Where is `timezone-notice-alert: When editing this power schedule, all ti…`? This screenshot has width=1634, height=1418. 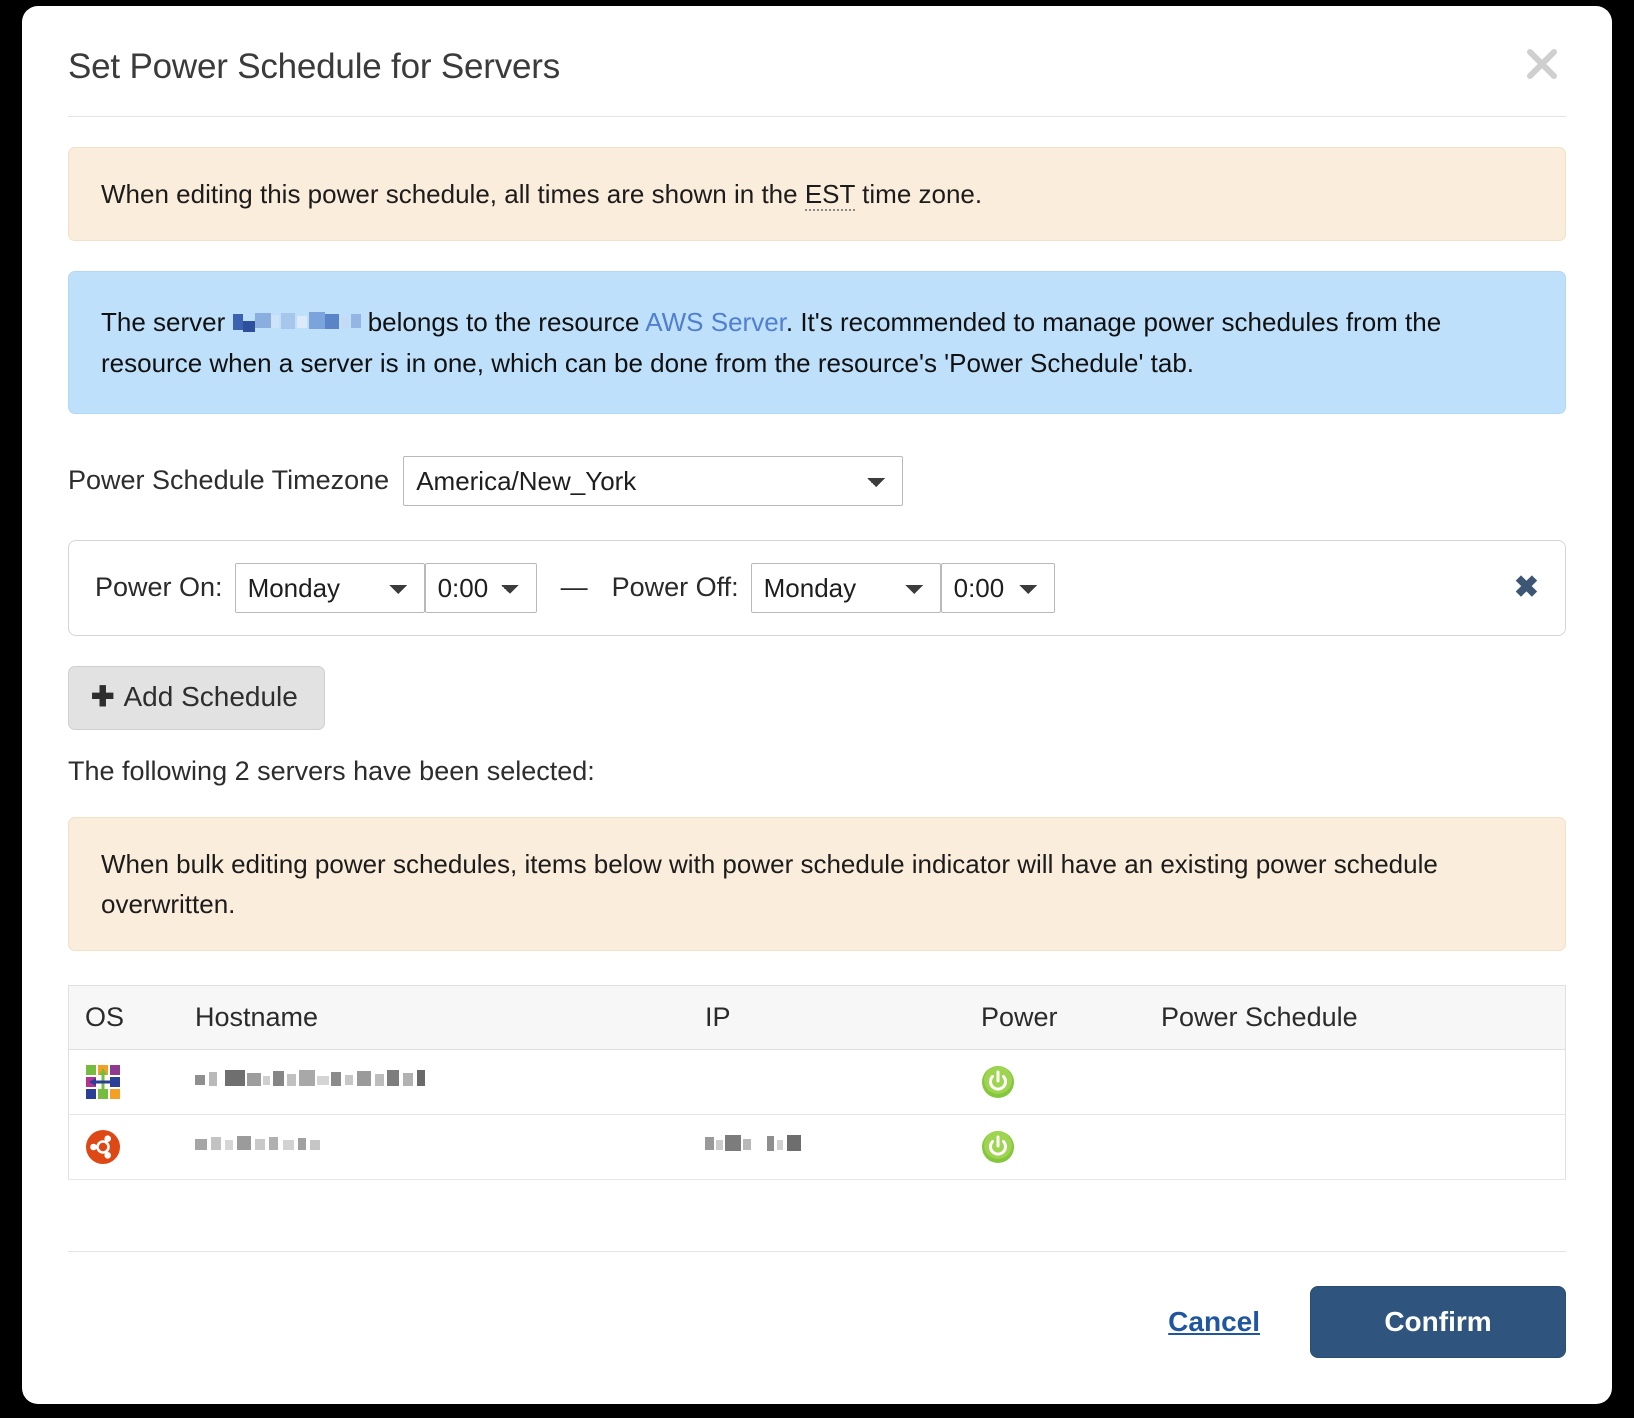 timezone-notice-alert: When editing this power schedule, all ti… is located at coordinates (817, 194).